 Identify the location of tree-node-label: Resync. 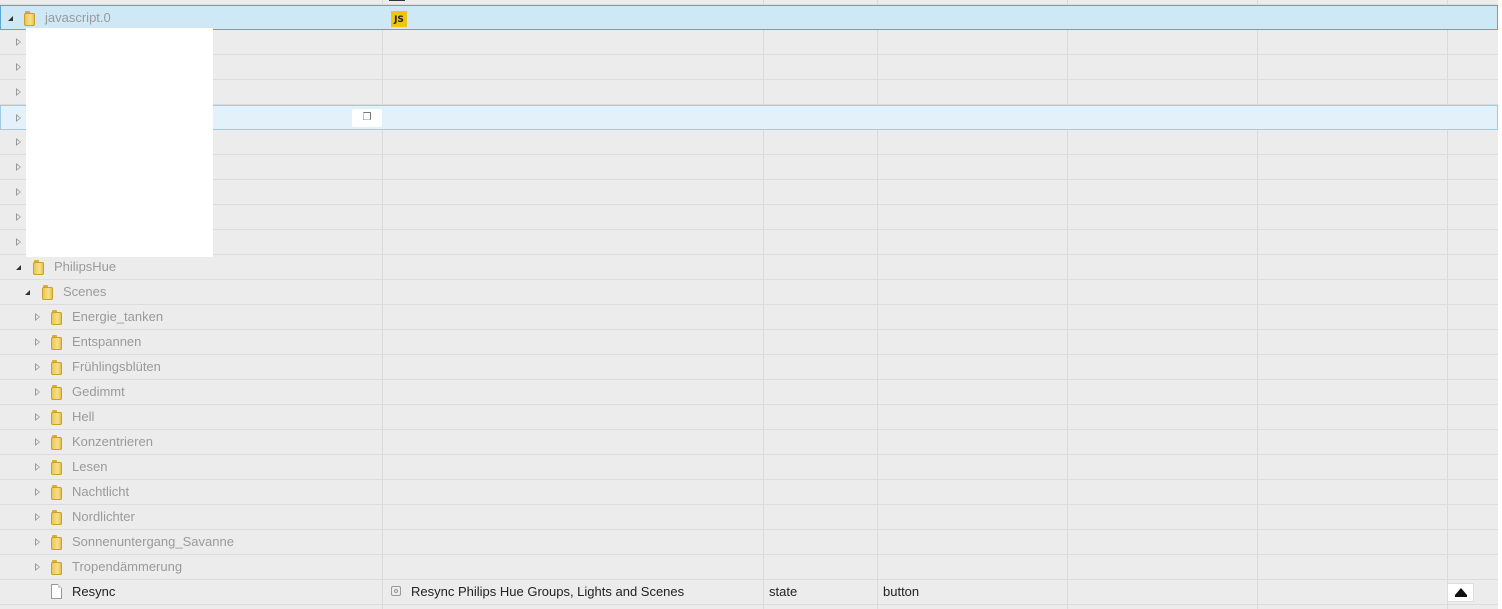
(94, 591).